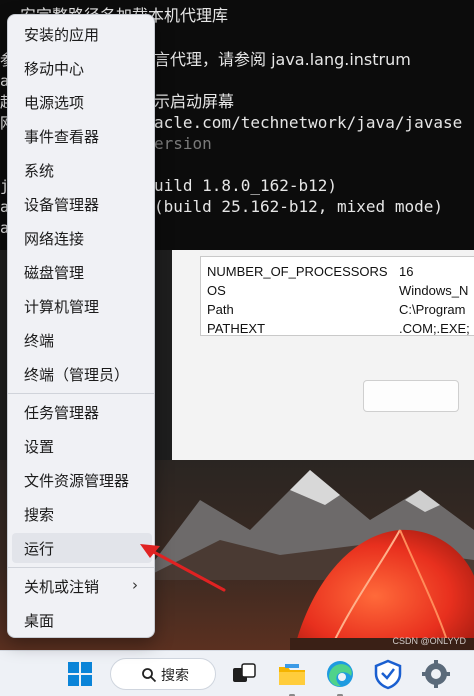  I want to click on table-row: NUMBER_OF_PROCESSORS 16, so click(337, 272).